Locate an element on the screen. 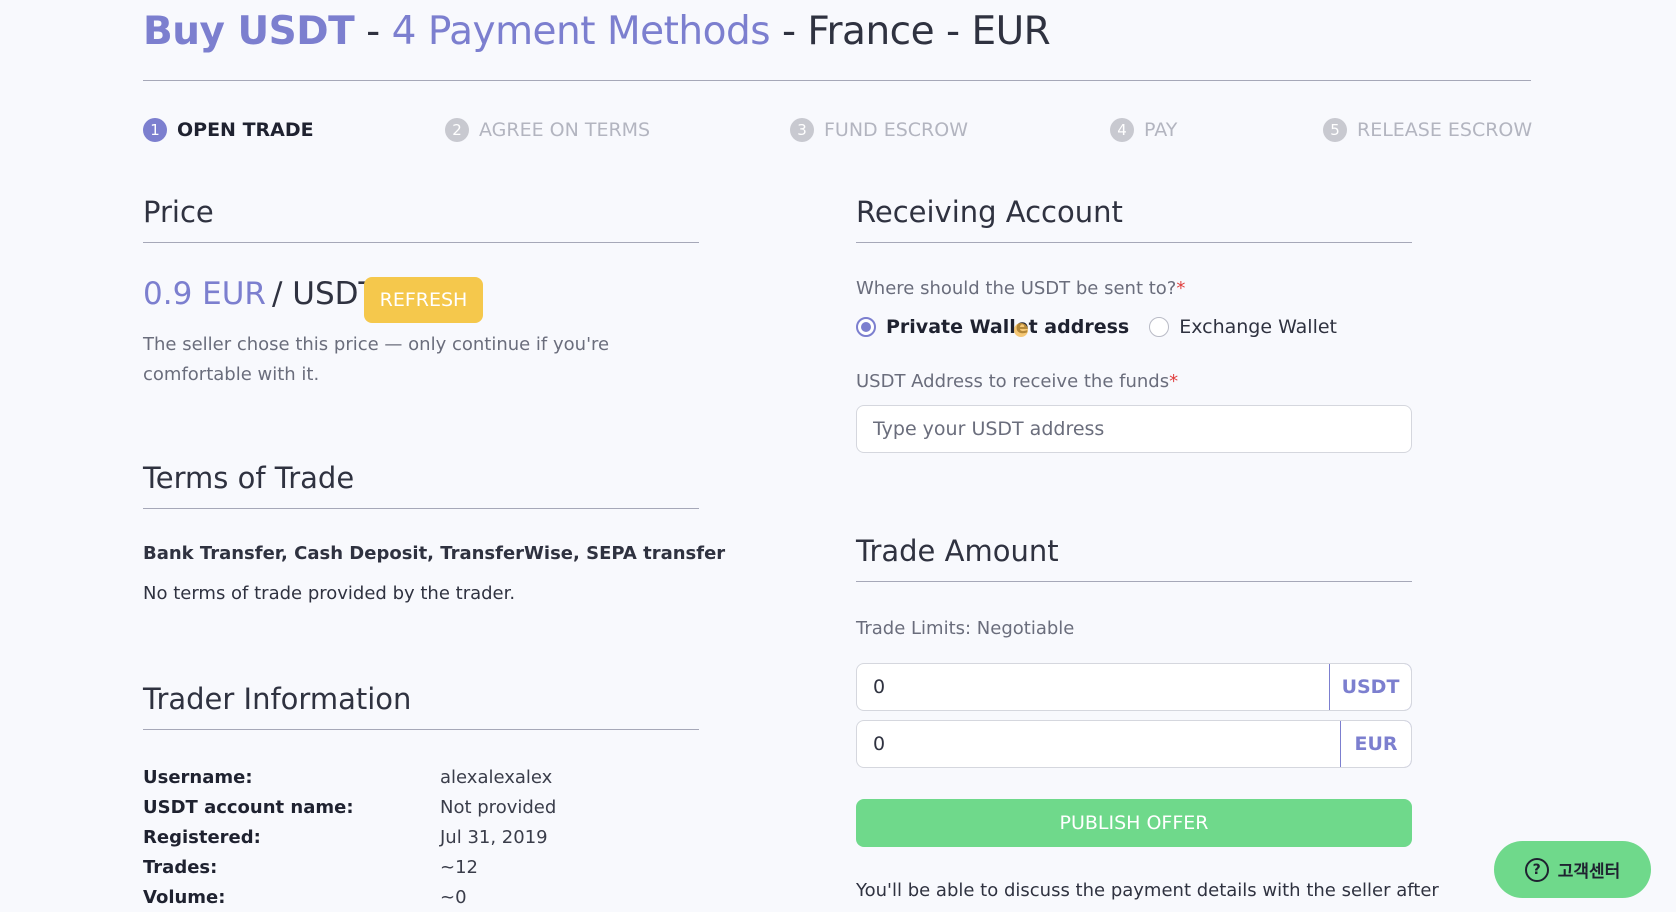 This screenshot has width=1676, height=912. usdt-currency-tag: USDT is located at coordinates (1370, 687).